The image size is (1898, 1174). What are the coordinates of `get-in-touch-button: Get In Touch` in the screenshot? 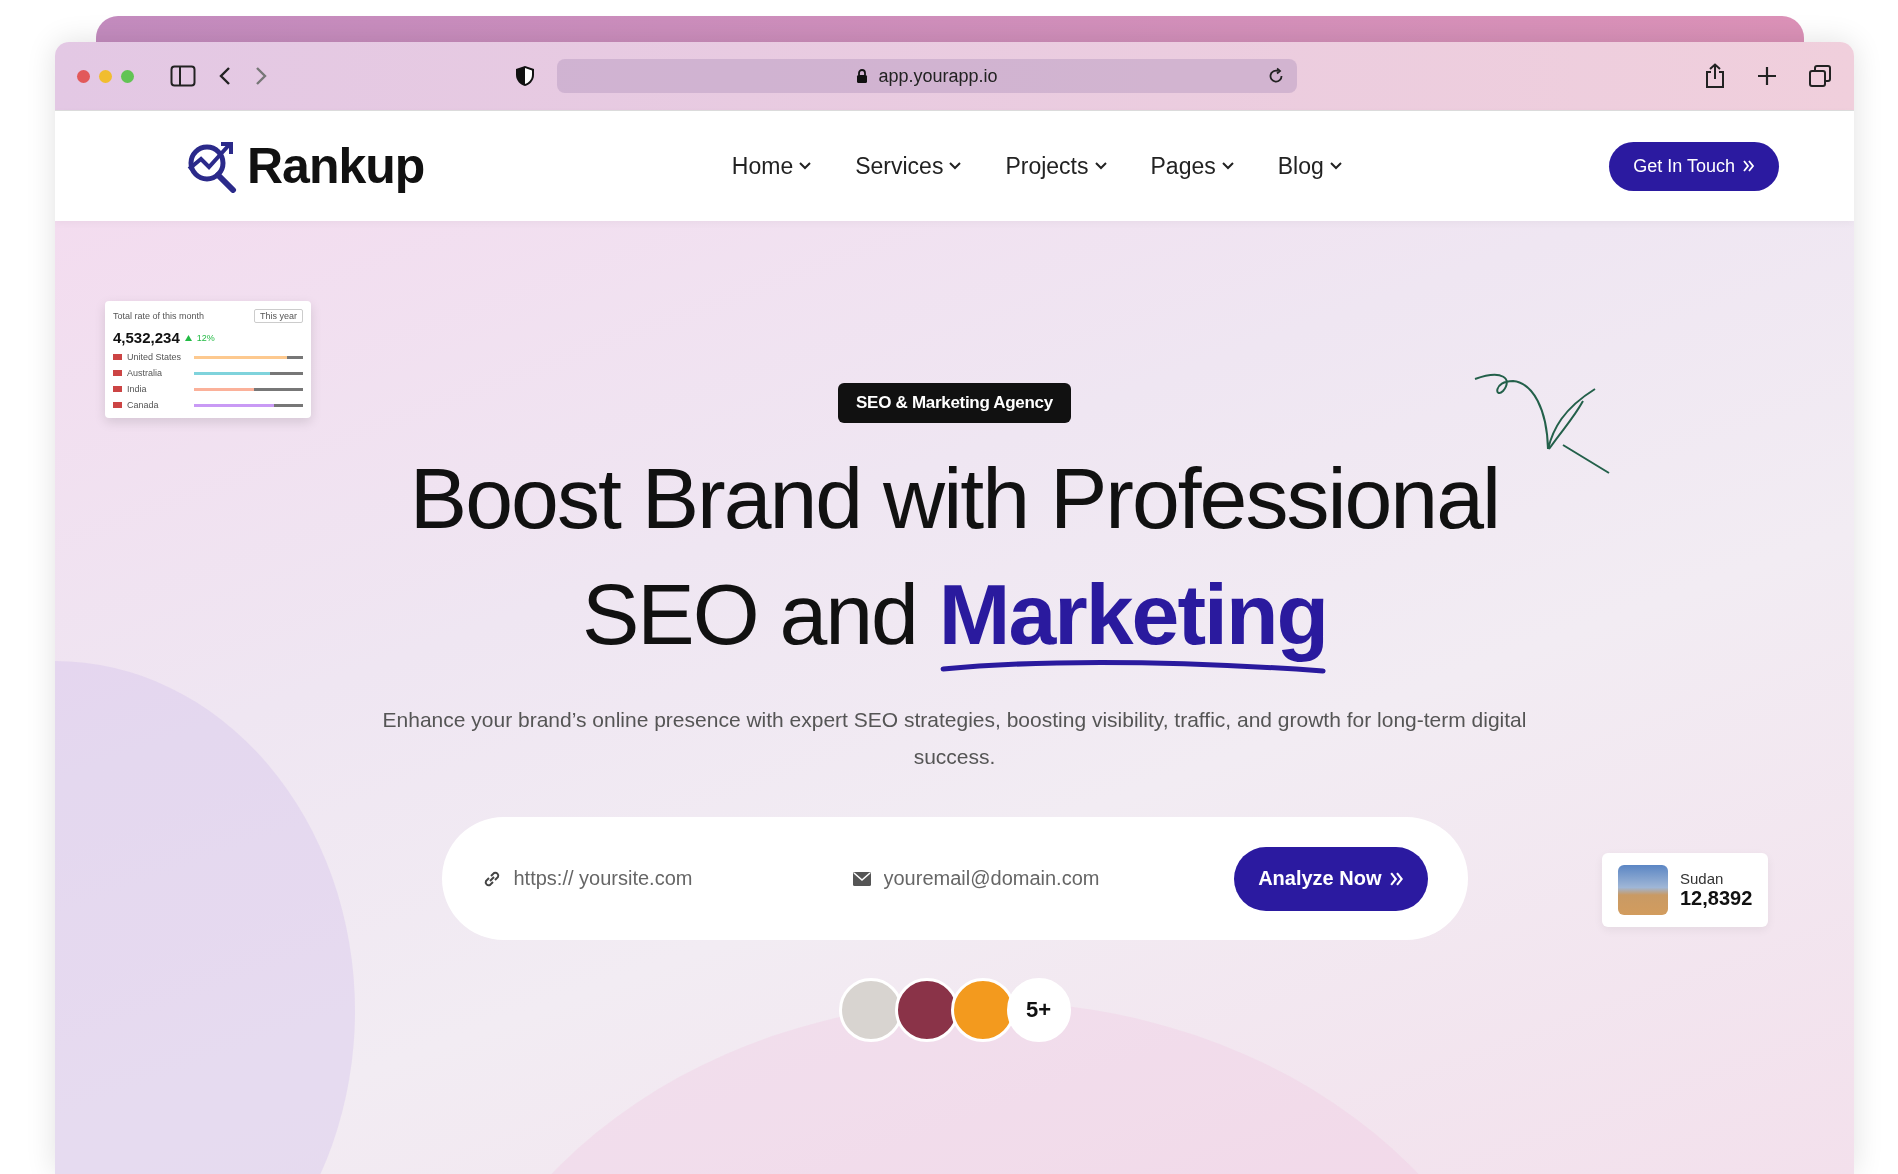 It's located at (1694, 166).